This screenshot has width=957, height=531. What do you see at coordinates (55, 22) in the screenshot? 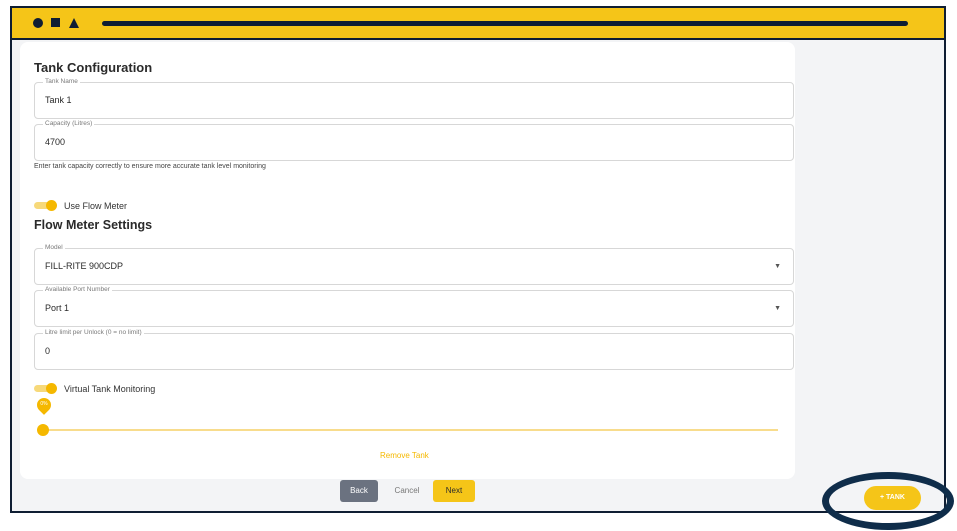
I see `square-icon` at bounding box center [55, 22].